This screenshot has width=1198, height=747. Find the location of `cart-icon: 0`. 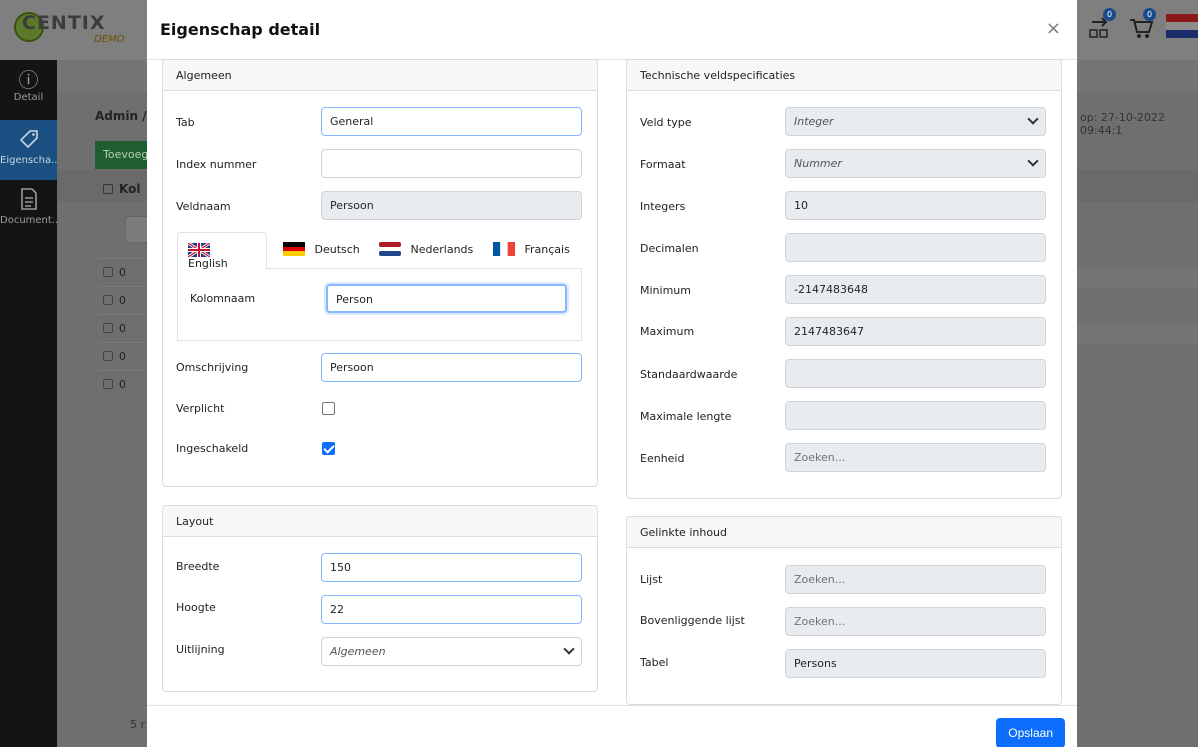

cart-icon: 0 is located at coordinates (1142, 26).